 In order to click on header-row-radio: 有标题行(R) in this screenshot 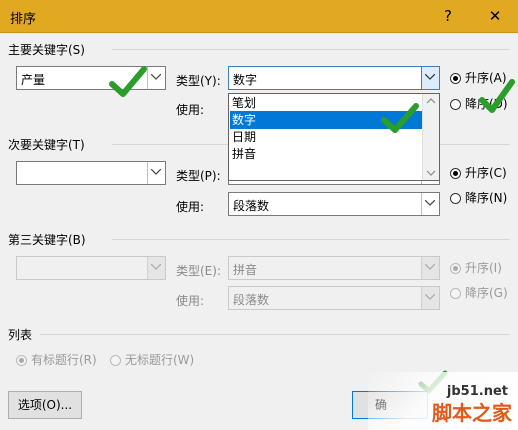, I will do `click(56, 359)`.